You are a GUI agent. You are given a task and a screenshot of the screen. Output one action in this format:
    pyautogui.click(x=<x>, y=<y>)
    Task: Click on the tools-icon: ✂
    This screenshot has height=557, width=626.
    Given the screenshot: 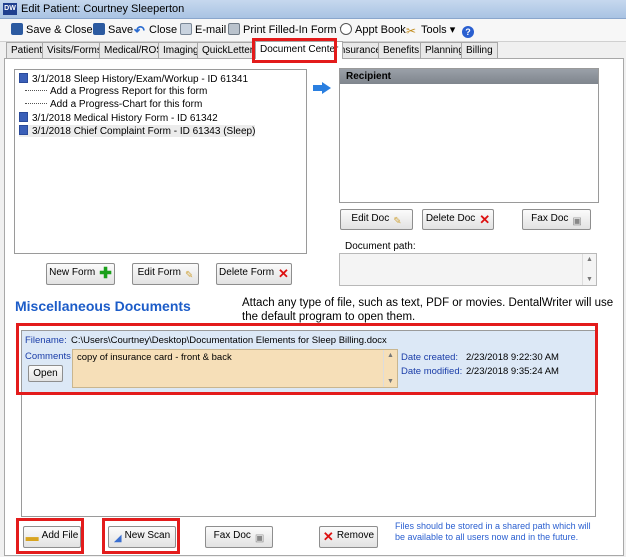 What is the action you would take?
    pyautogui.click(x=411, y=31)
    